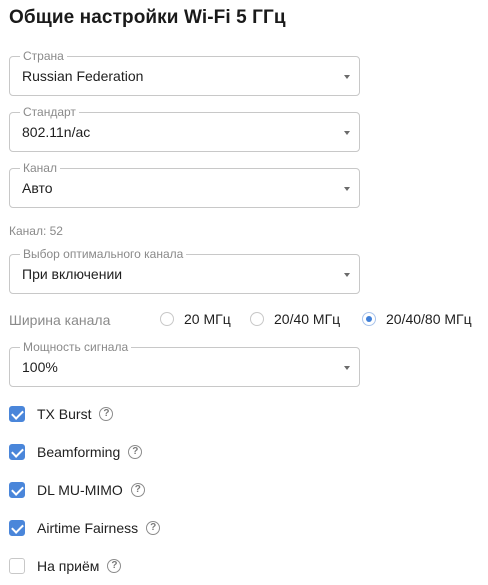  Describe the element at coordinates (429, 319) in the screenshot. I see `width-20-40-80-label: 20/40/80 МГц` at that location.